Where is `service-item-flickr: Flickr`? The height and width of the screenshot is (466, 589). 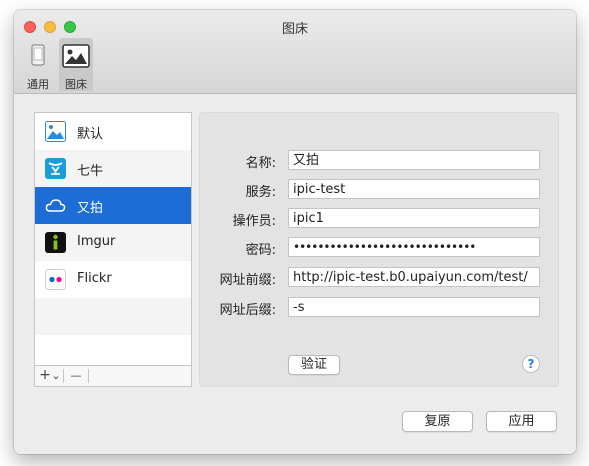 service-item-flickr: Flickr is located at coordinates (113, 279).